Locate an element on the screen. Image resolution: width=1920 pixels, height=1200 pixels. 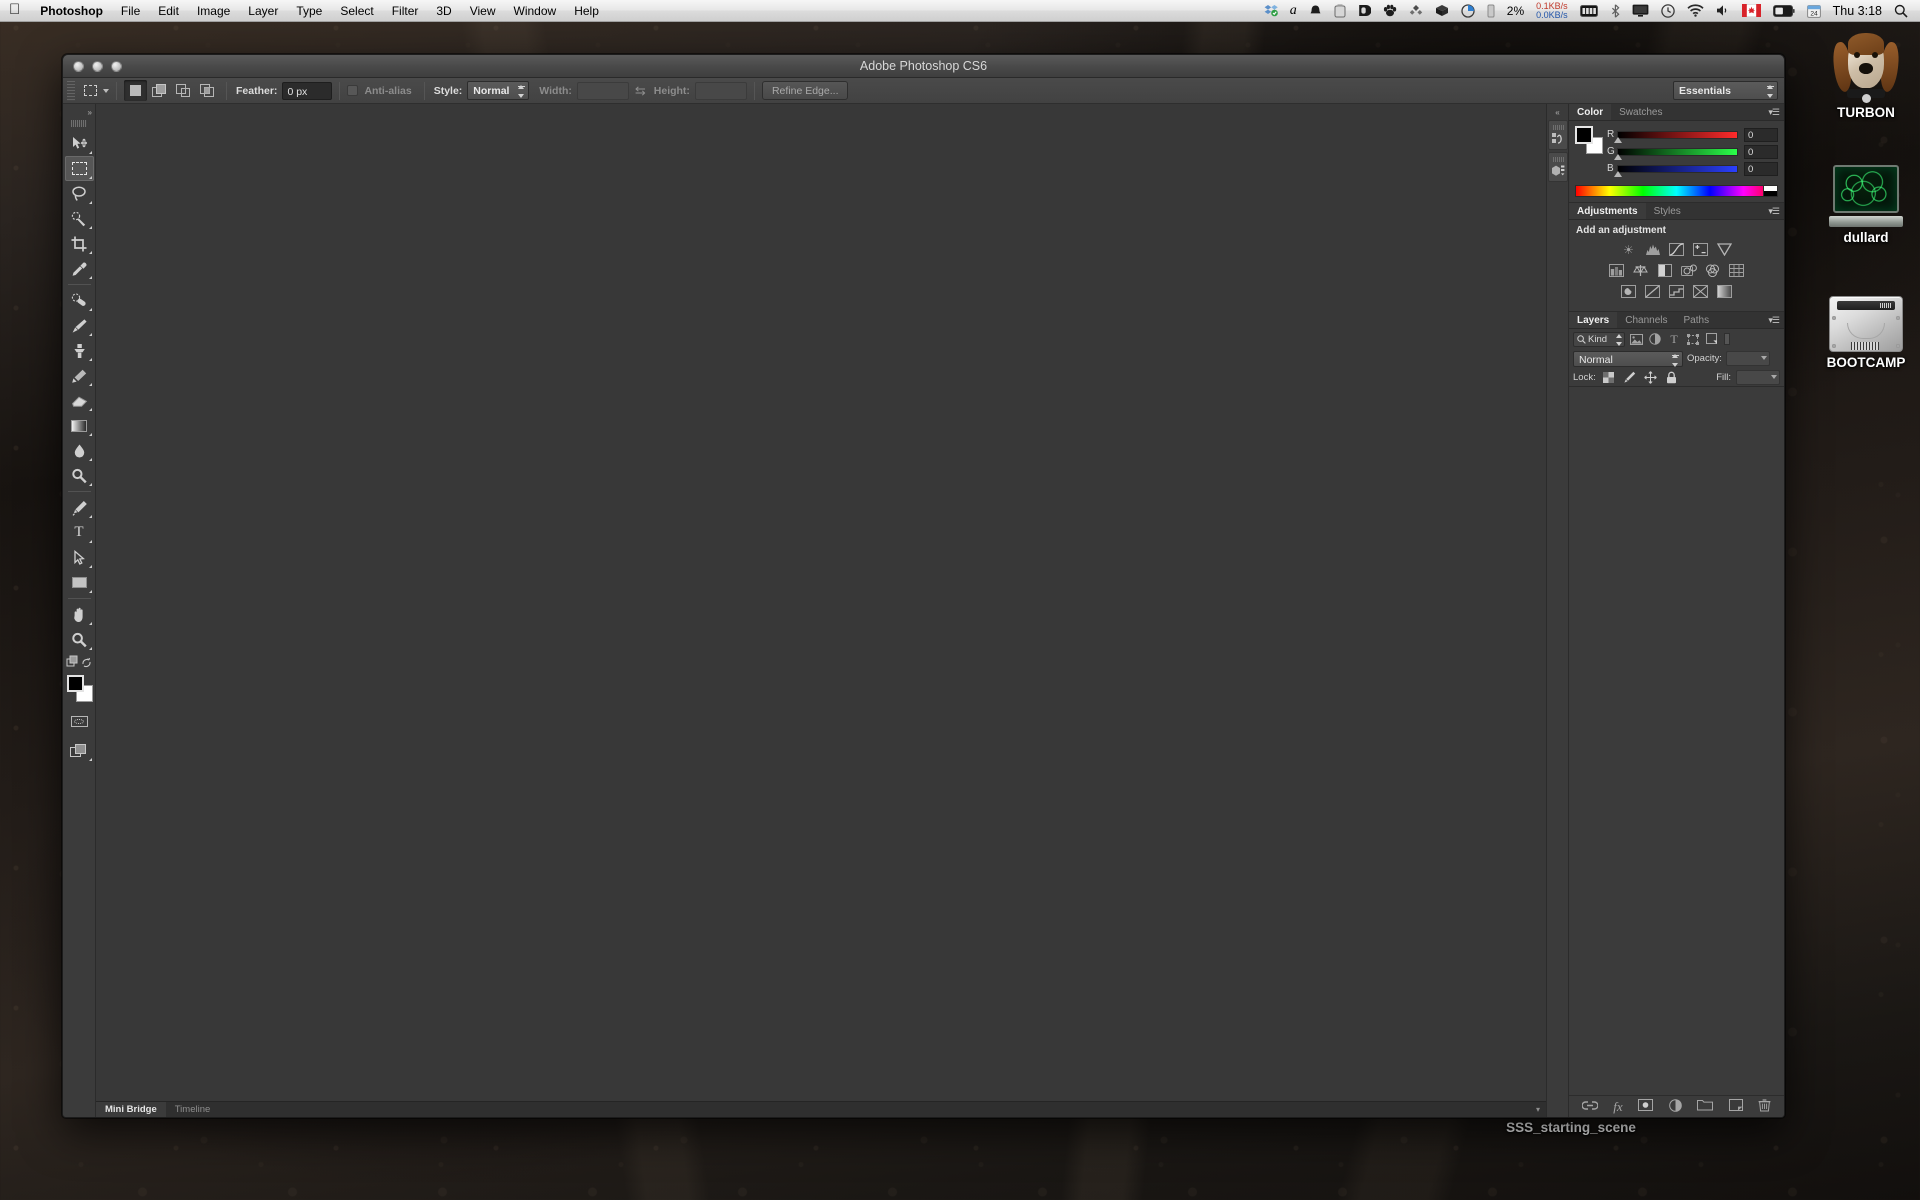
gradient-tool is located at coordinates (79, 425).